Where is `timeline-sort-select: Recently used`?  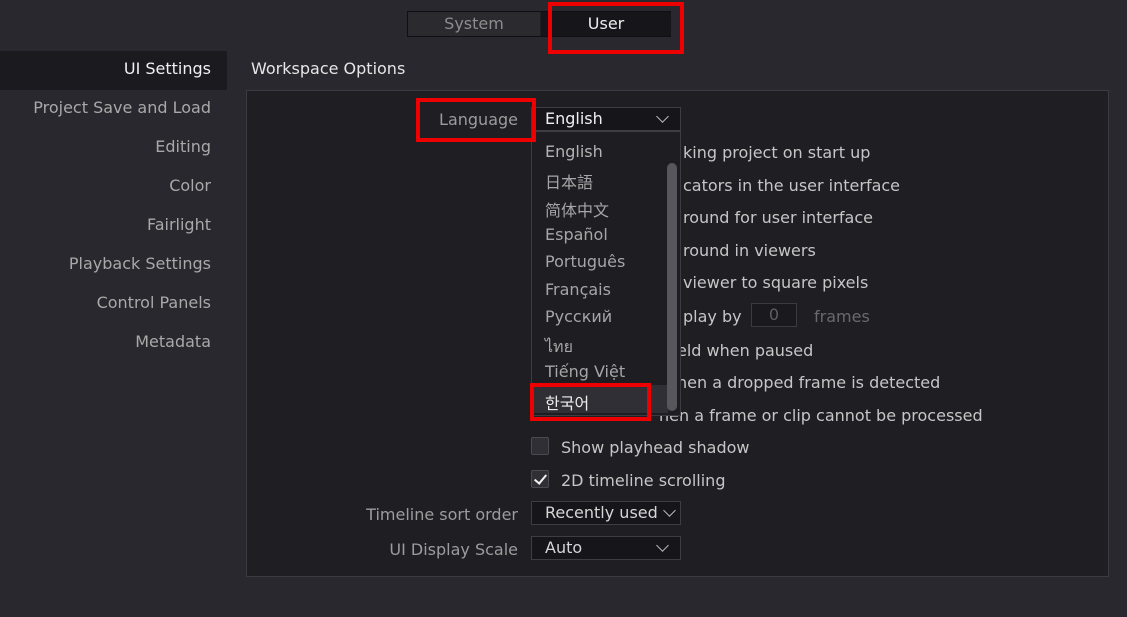 timeline-sort-select: Recently used is located at coordinates (606, 513).